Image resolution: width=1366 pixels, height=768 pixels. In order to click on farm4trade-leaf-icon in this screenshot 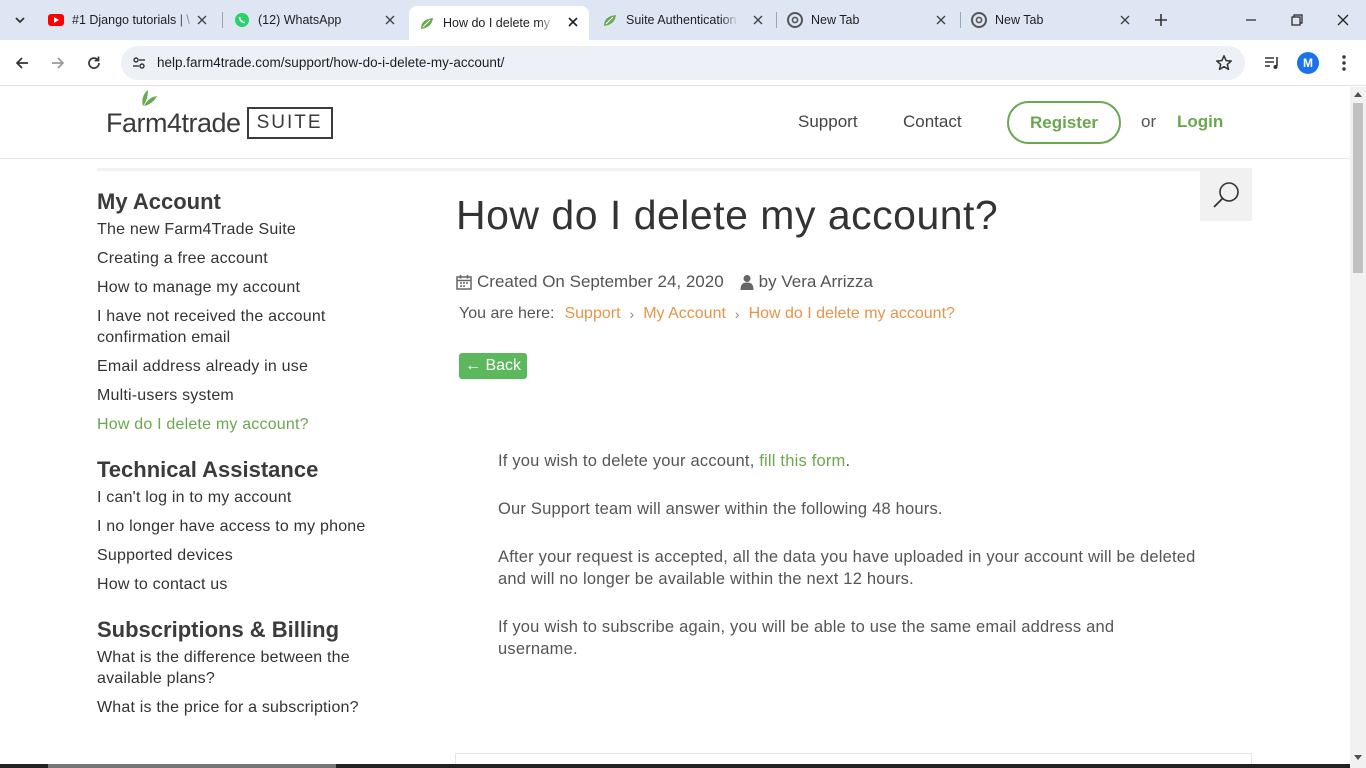, I will do `click(427, 23)`.